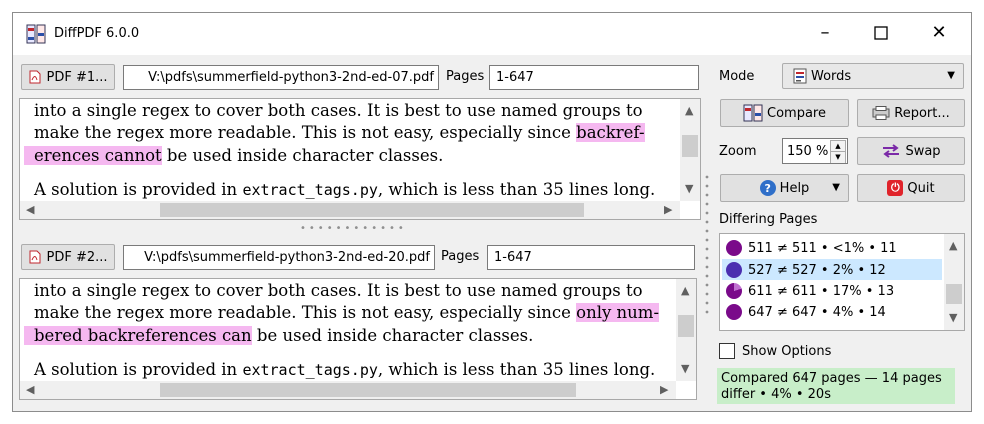 The height and width of the screenshot is (424, 984). I want to click on pages2-label: Pages, so click(460, 256).